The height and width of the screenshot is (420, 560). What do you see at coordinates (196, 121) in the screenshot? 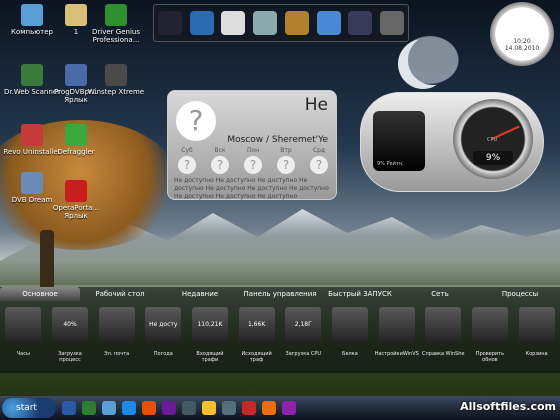
I see `weather-unknown-icon: ?` at bounding box center [196, 121].